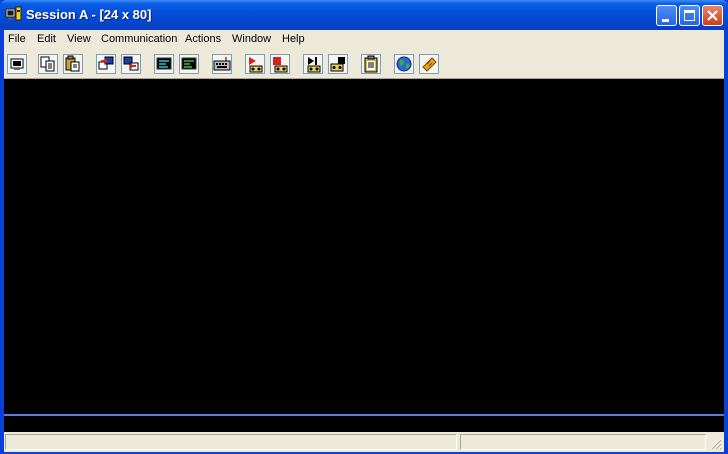 Image resolution: width=728 pixels, height=454 pixels. Describe the element at coordinates (293, 39) in the screenshot. I see `menu-help: Help` at that location.